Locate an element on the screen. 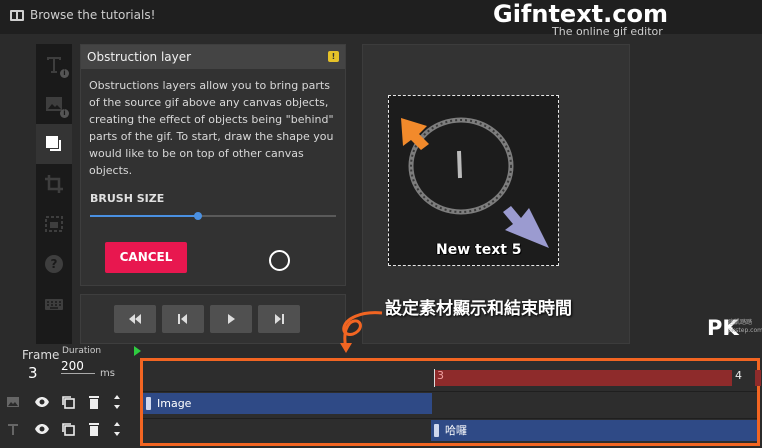 This screenshot has width=762, height=448. skip-forward-icon is located at coordinates (279, 319).